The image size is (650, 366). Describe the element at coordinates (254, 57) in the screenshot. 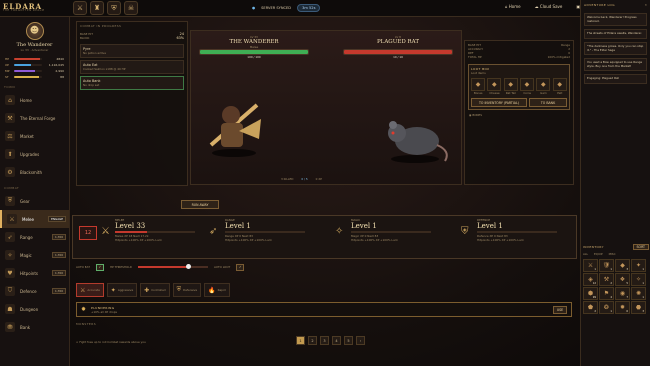

I see `player-hp-text: 100 / 100` at that location.